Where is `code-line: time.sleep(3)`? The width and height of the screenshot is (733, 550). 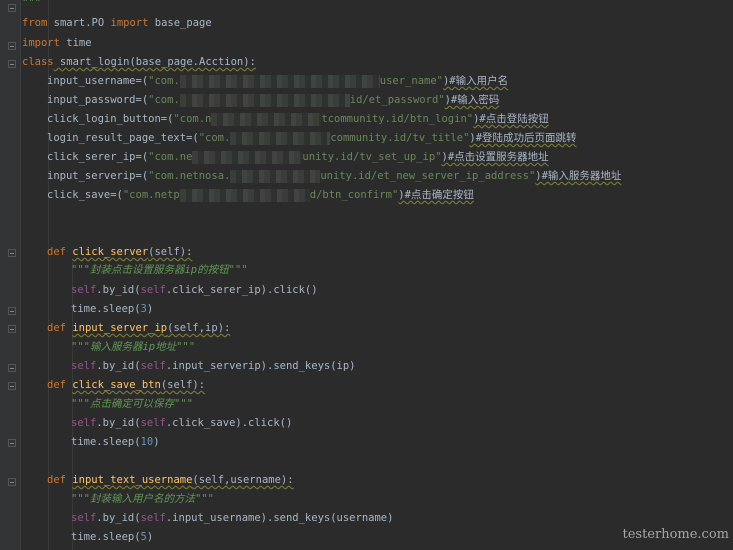
code-line: time.sleep(3) is located at coordinates (112, 309).